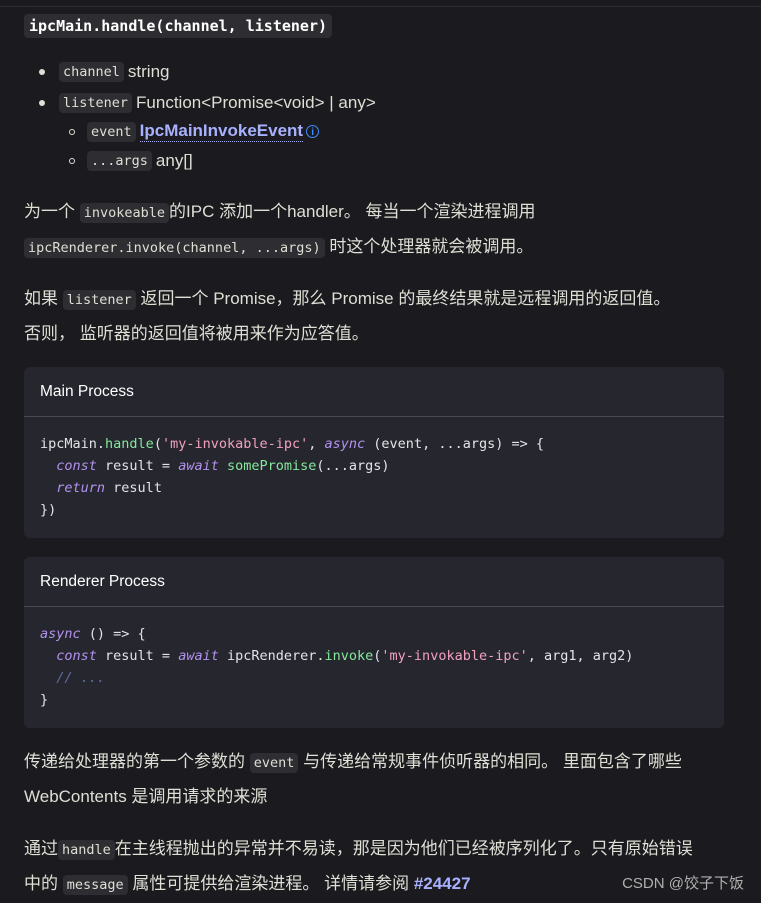 This screenshot has height=903, width=761. Describe the element at coordinates (313, 131) in the screenshot. I see `info-circle-icon: i` at that location.